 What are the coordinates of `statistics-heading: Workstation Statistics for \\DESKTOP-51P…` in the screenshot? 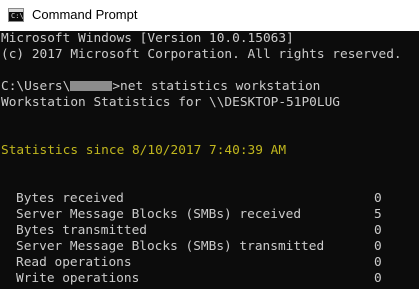 It's located at (170, 102).